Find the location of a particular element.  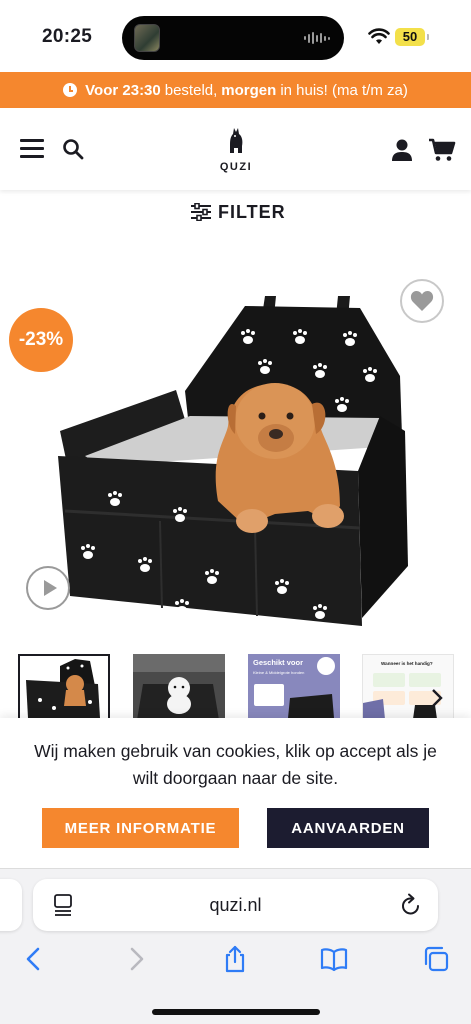

thumbnail-4-title: Wanneer is het handig? is located at coordinates (407, 663).